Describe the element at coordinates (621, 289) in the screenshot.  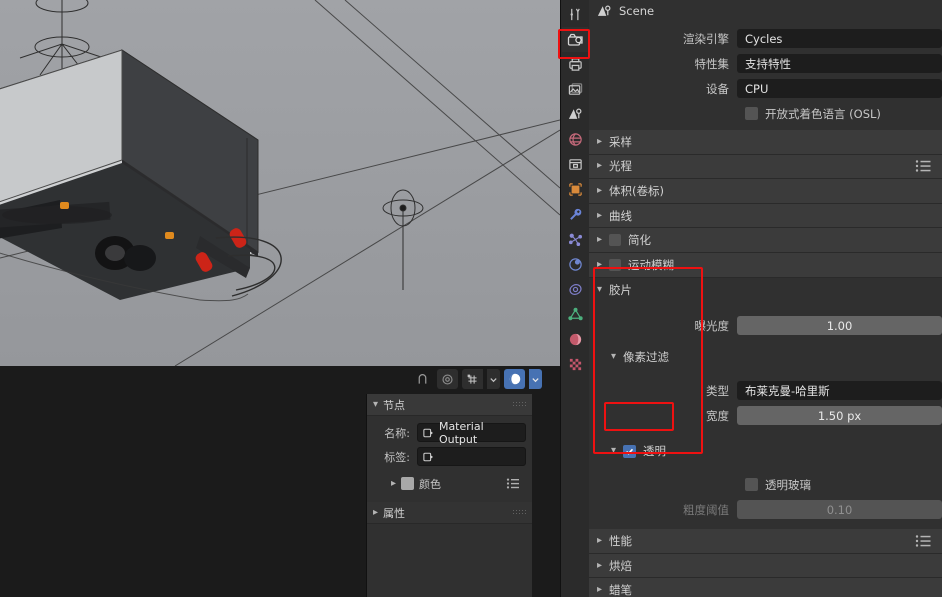
I see `panel-film-title: 胶片` at that location.